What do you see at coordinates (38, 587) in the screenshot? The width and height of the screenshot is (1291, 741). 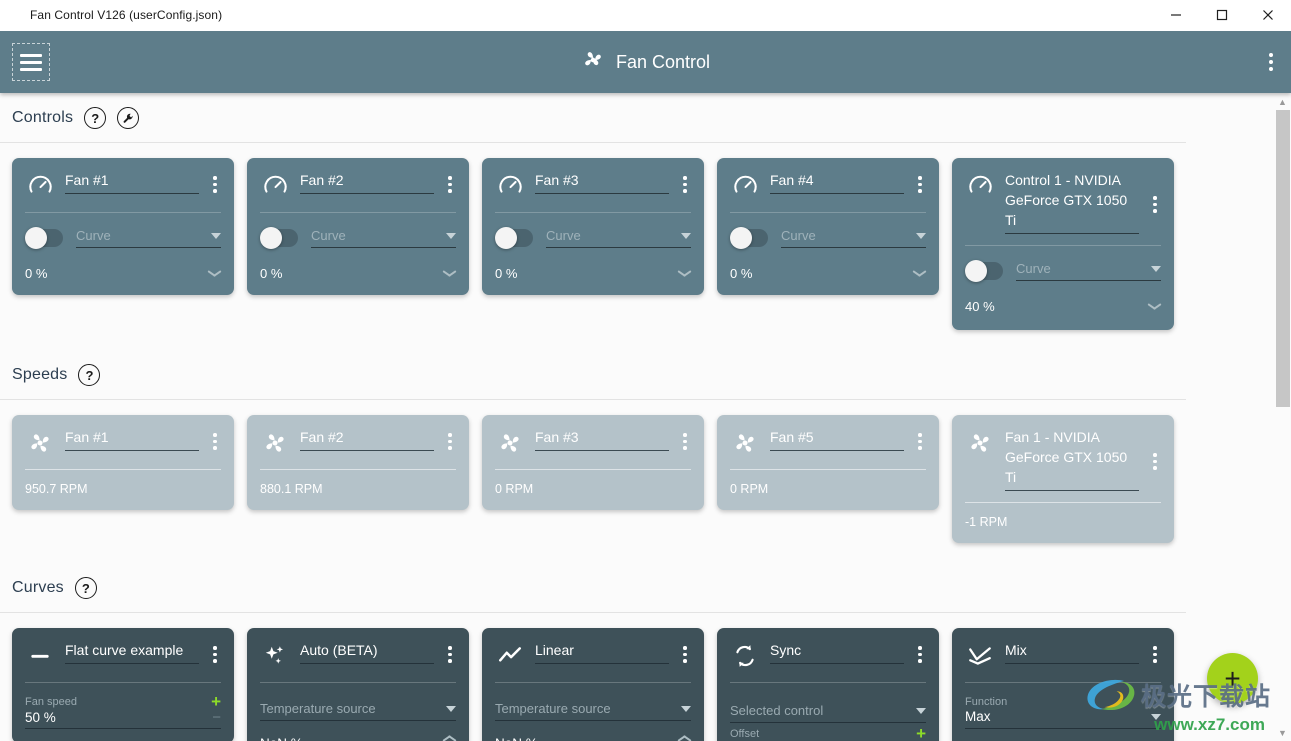 I see `section-title-curves: Curves` at bounding box center [38, 587].